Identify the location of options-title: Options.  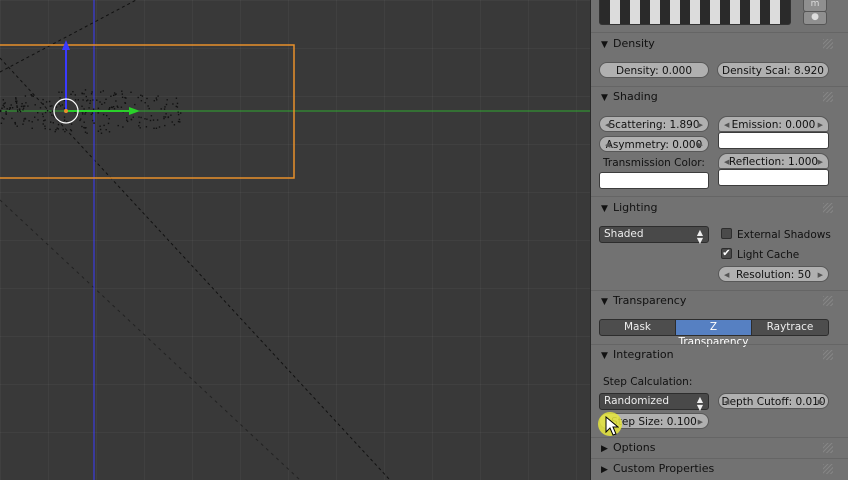
(634, 447).